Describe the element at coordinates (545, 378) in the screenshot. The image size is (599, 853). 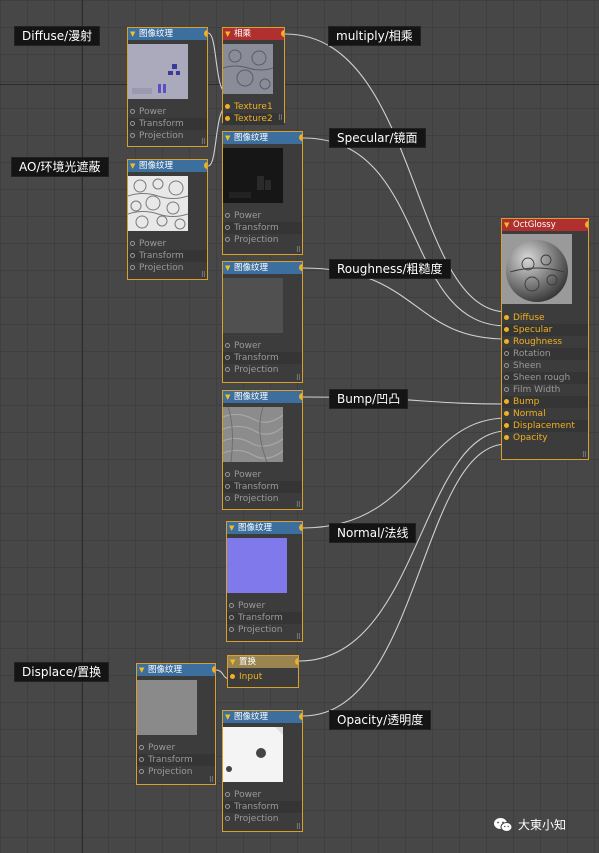
I see `port-sheen-rough: Sheen rough` at that location.